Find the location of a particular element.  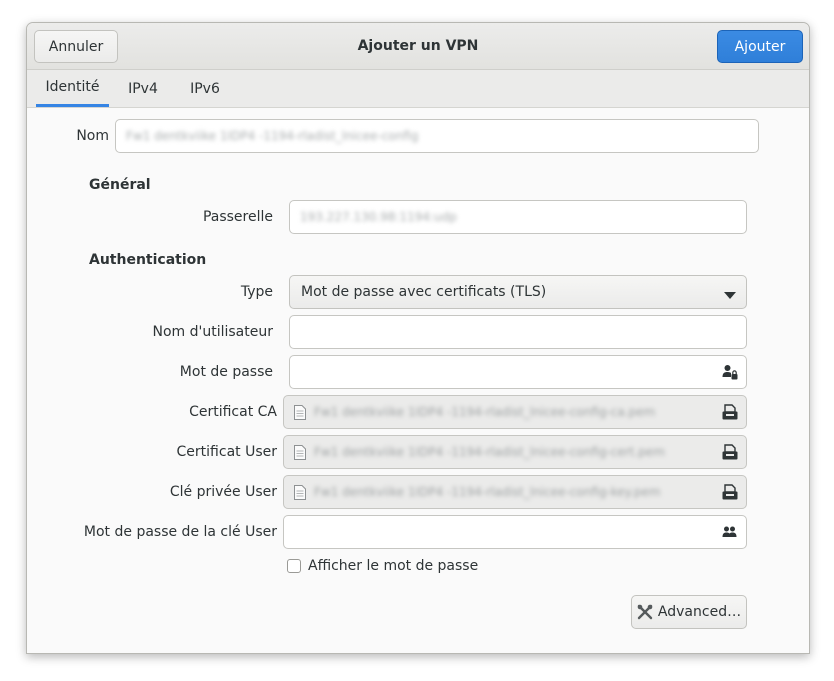

chevron-down-icon is located at coordinates (730, 296).